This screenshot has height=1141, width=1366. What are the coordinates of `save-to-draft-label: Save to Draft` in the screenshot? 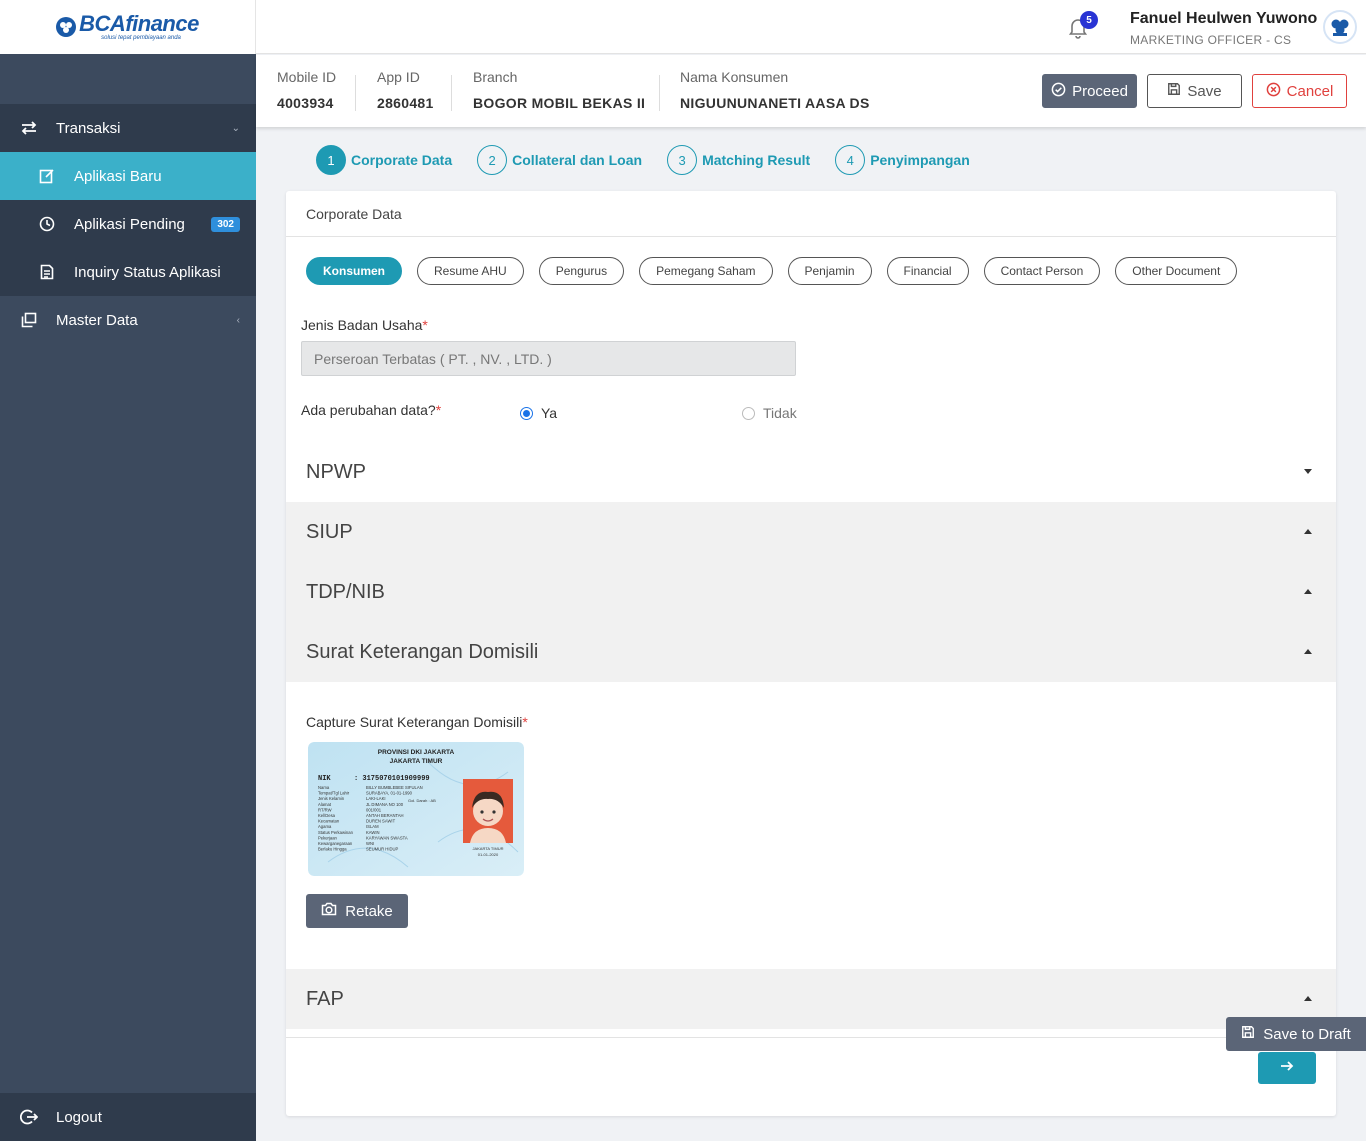 It's located at (1307, 1034).